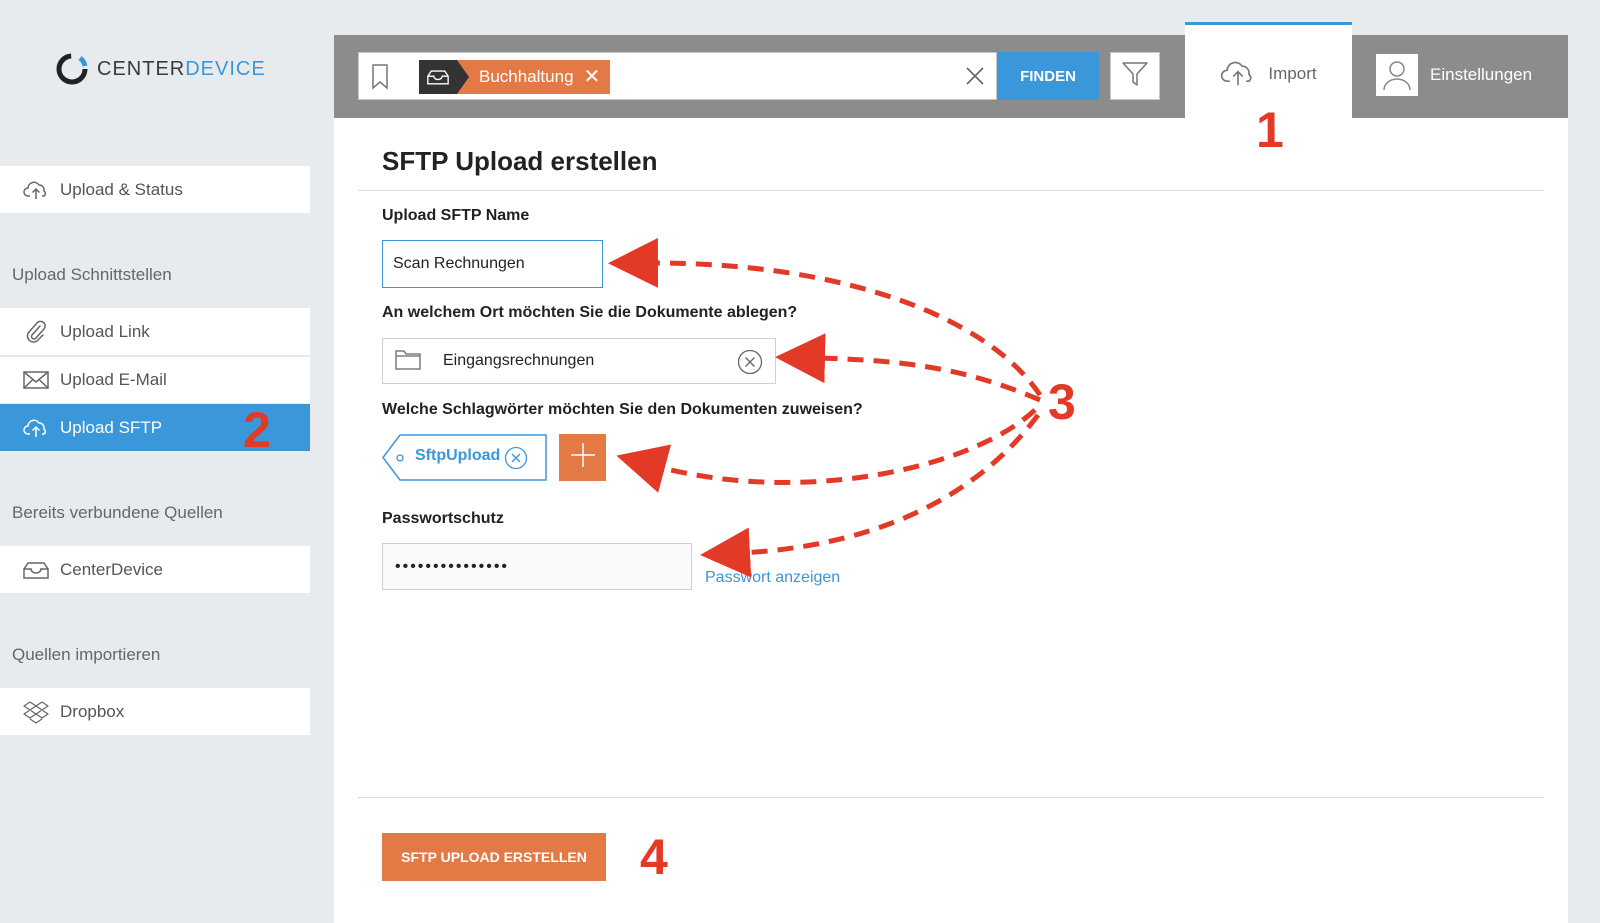  I want to click on annotation-number-4: 4, so click(654, 857).